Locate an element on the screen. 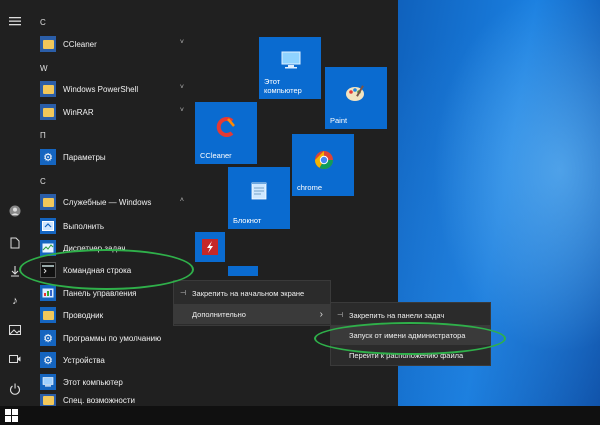 The width and height of the screenshot is (600, 425). explorer-icon is located at coordinates (48, 315).